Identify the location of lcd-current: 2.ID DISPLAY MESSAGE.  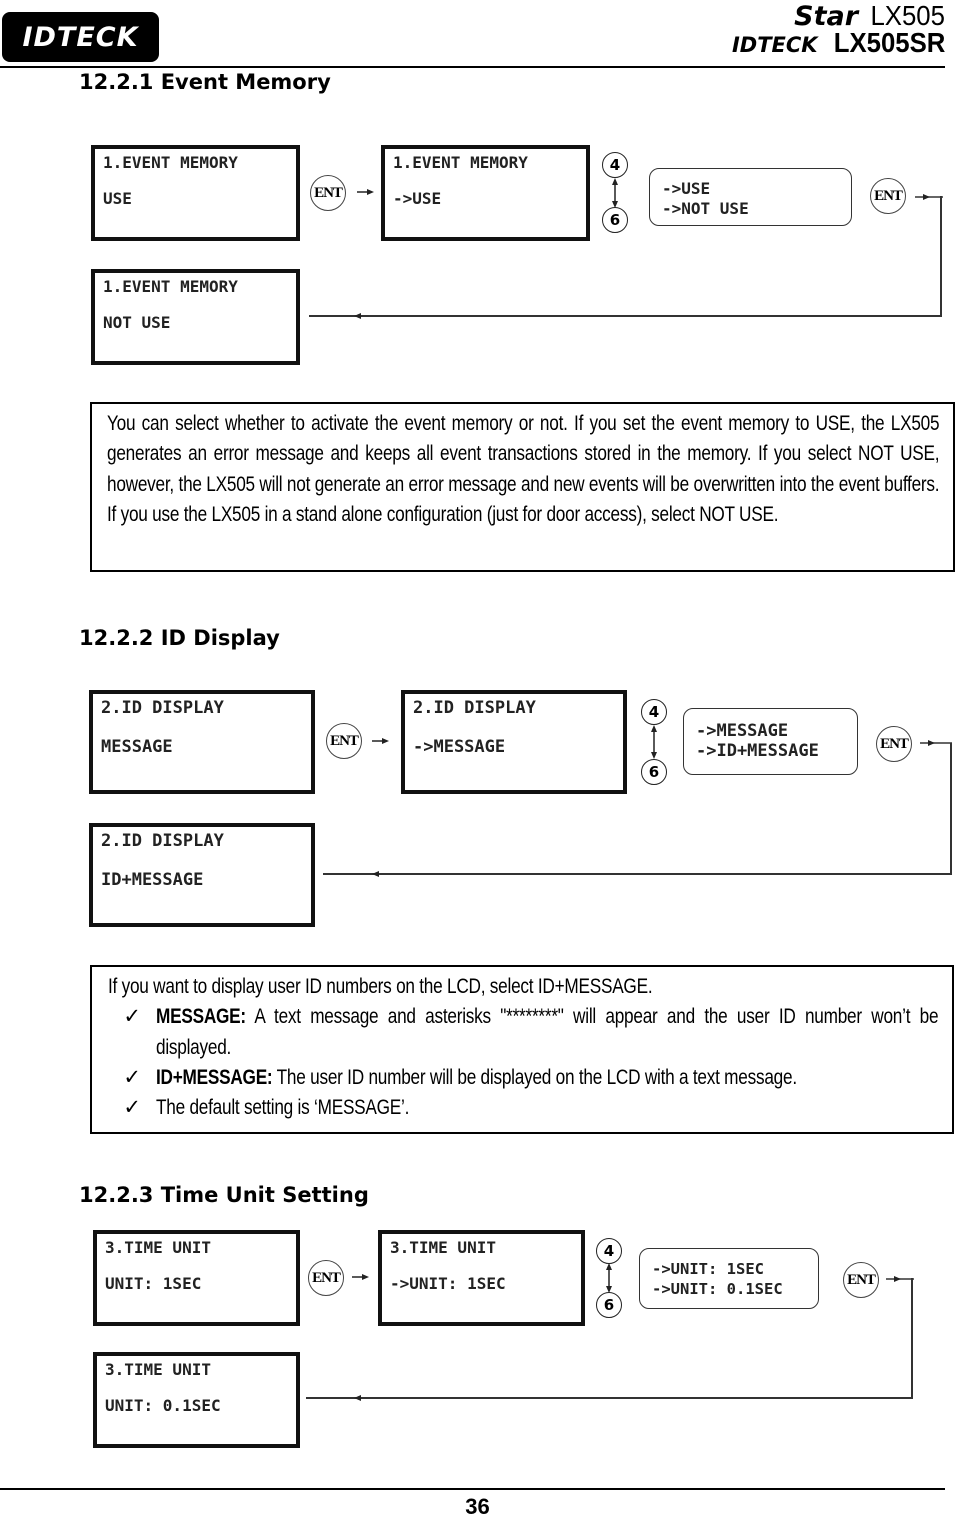
(202, 742).